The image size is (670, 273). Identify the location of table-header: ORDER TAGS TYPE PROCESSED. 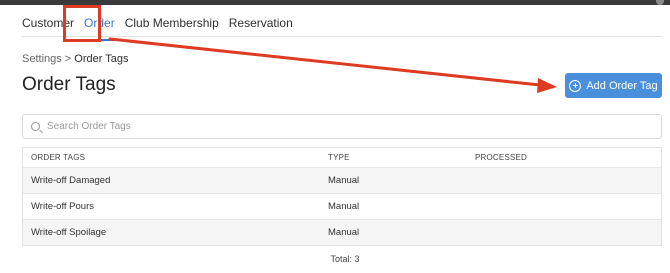
(342, 157).